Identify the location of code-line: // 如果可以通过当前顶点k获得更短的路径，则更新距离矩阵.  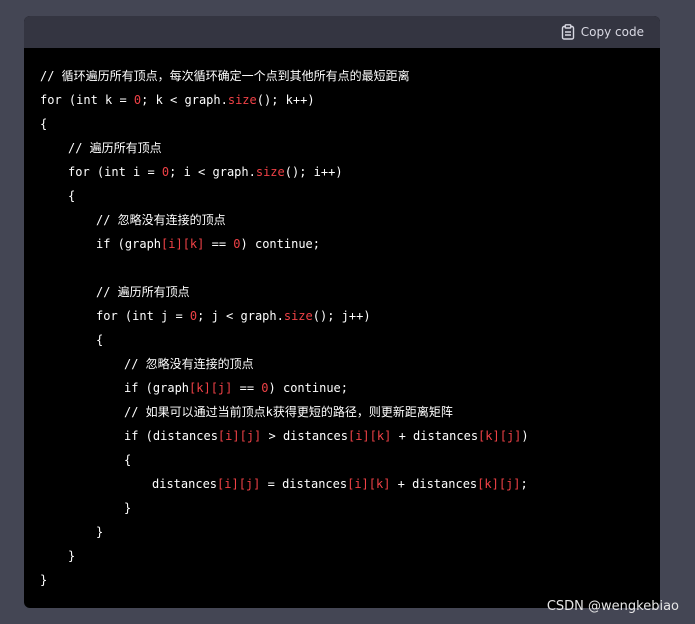
(342, 412).